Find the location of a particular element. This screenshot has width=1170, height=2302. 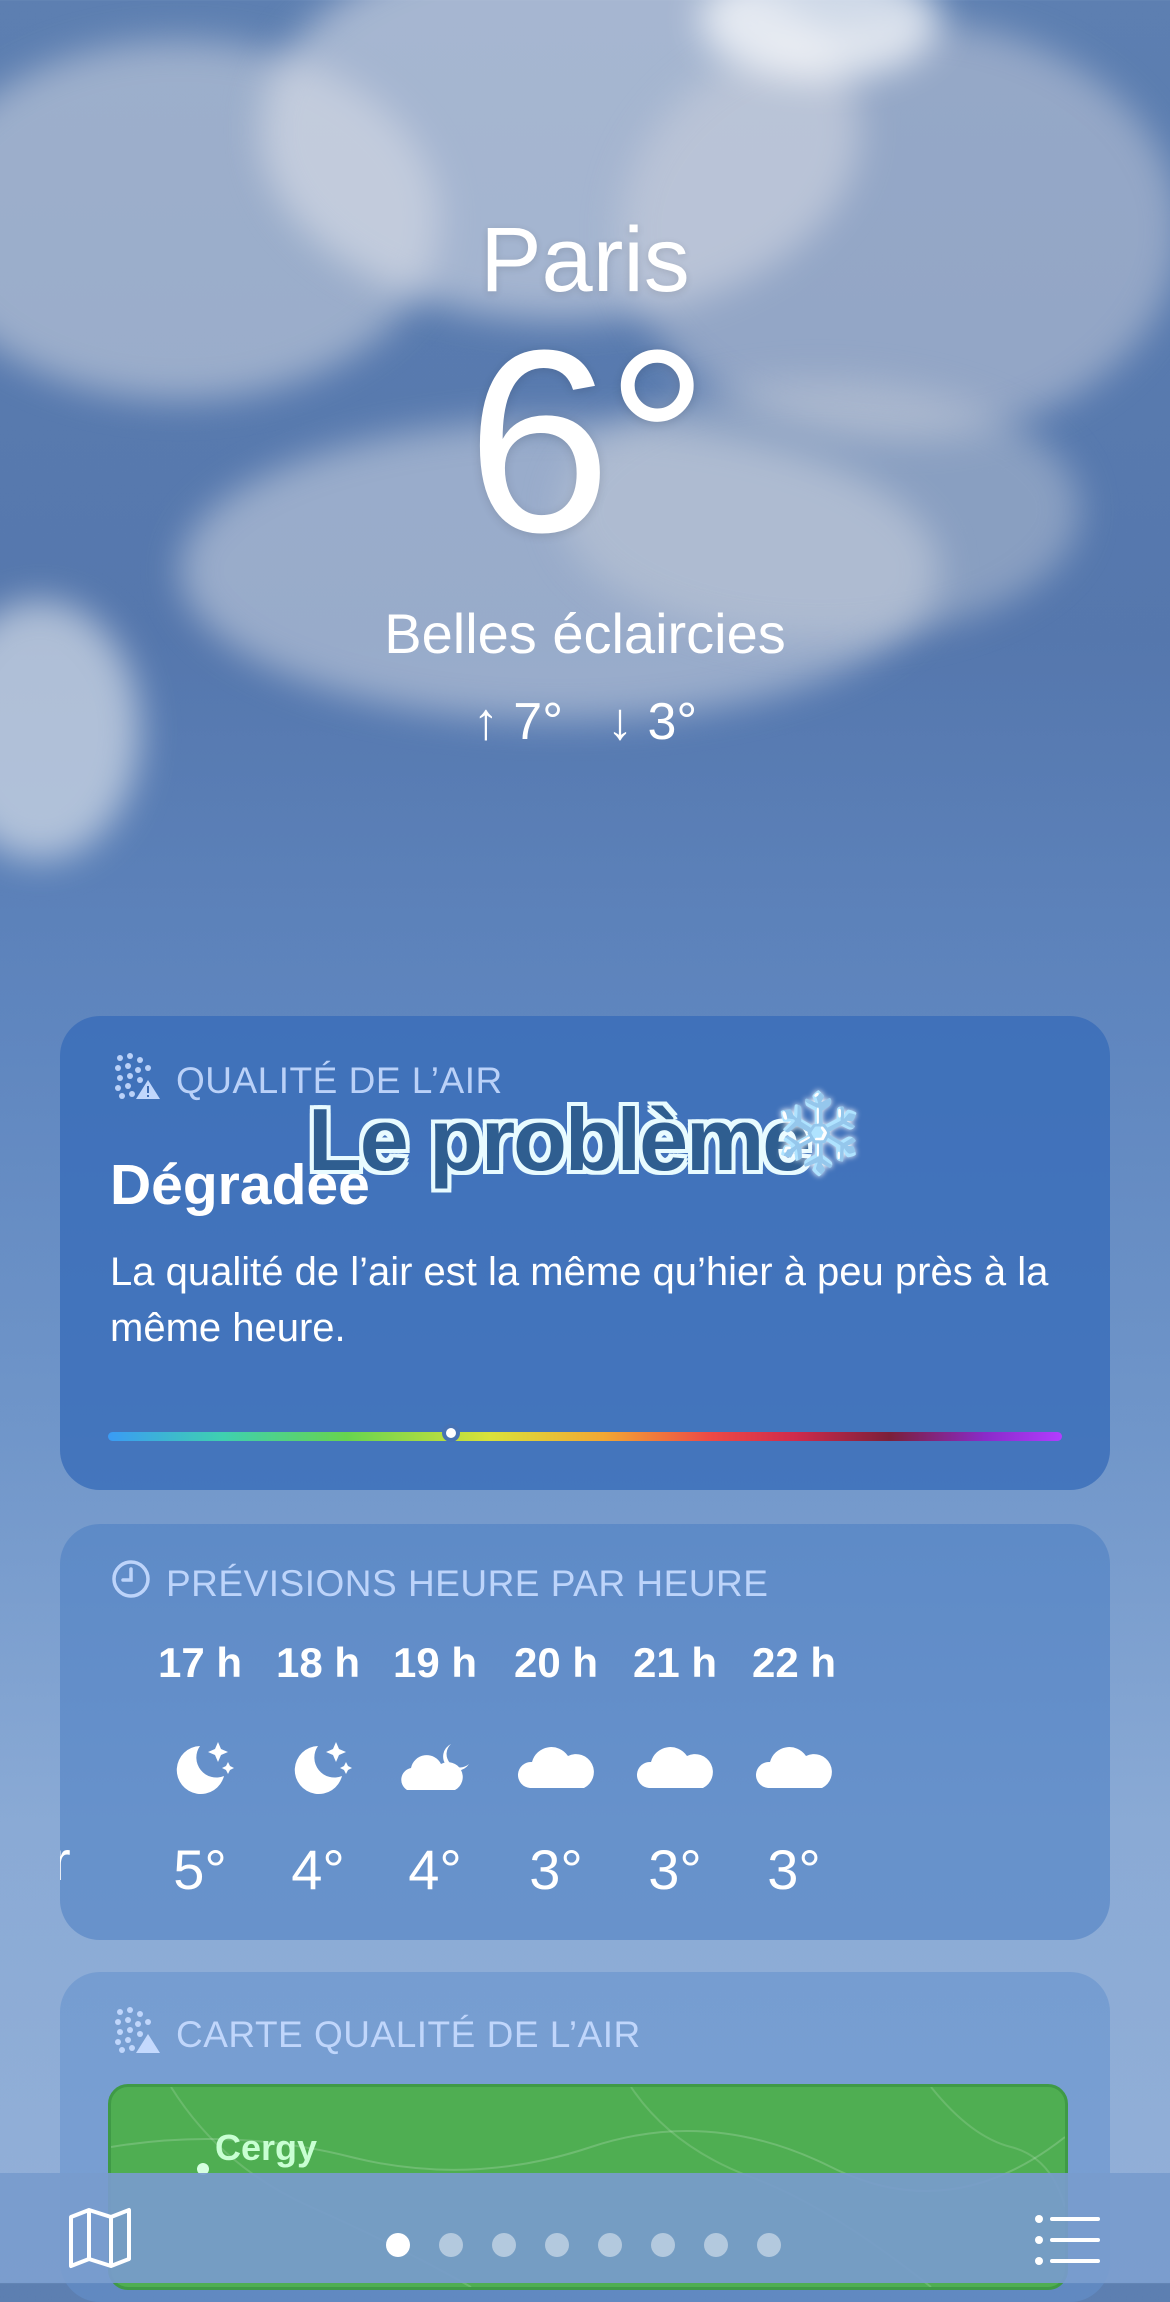

air-quality-scale is located at coordinates (585, 1436).